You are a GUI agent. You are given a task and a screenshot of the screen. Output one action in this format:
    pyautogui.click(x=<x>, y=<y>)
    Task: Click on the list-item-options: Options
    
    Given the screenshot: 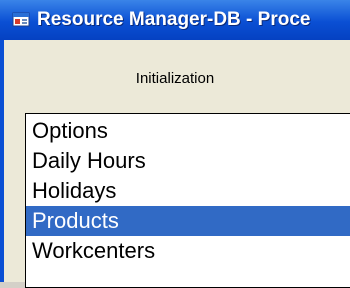 What is the action you would take?
    pyautogui.click(x=188, y=131)
    